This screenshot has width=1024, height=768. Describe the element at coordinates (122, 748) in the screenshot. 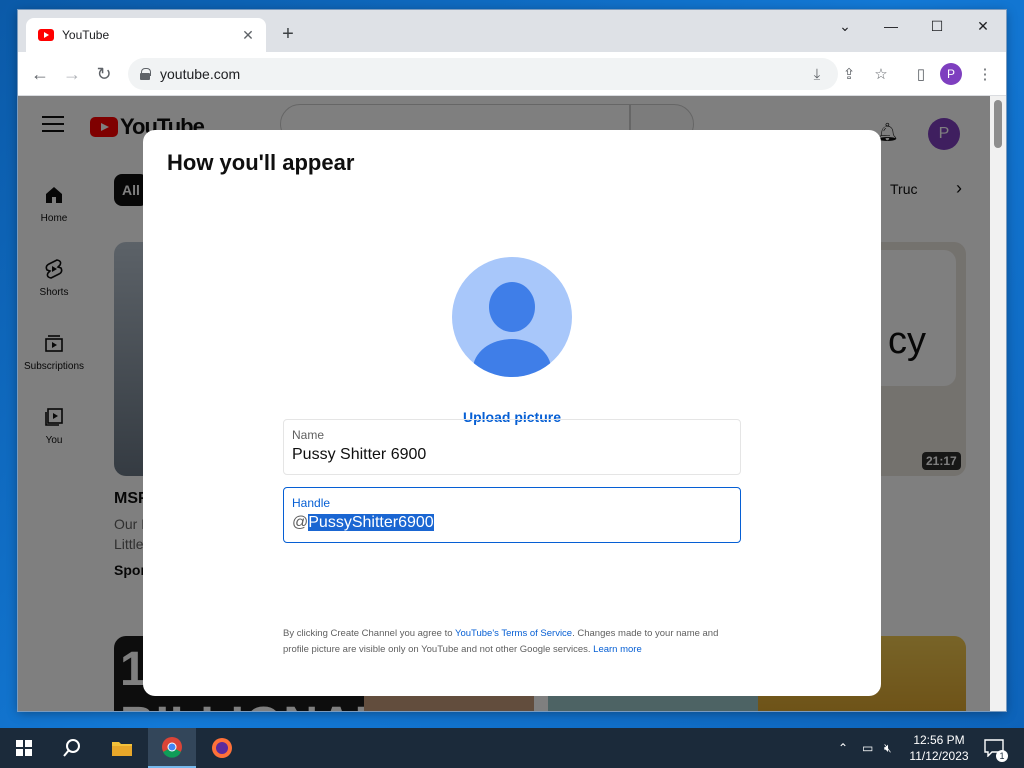

I see `file-explorer-icon` at that location.